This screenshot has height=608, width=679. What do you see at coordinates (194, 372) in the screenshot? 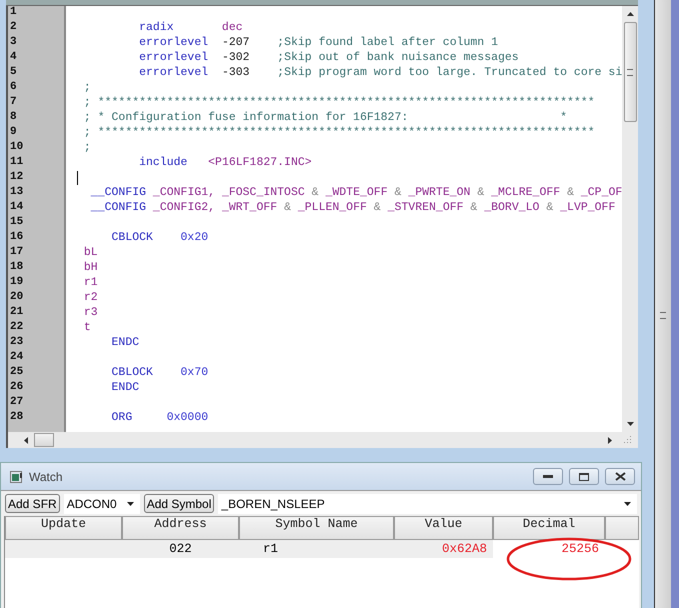
I see `code-token: 0x70` at bounding box center [194, 372].